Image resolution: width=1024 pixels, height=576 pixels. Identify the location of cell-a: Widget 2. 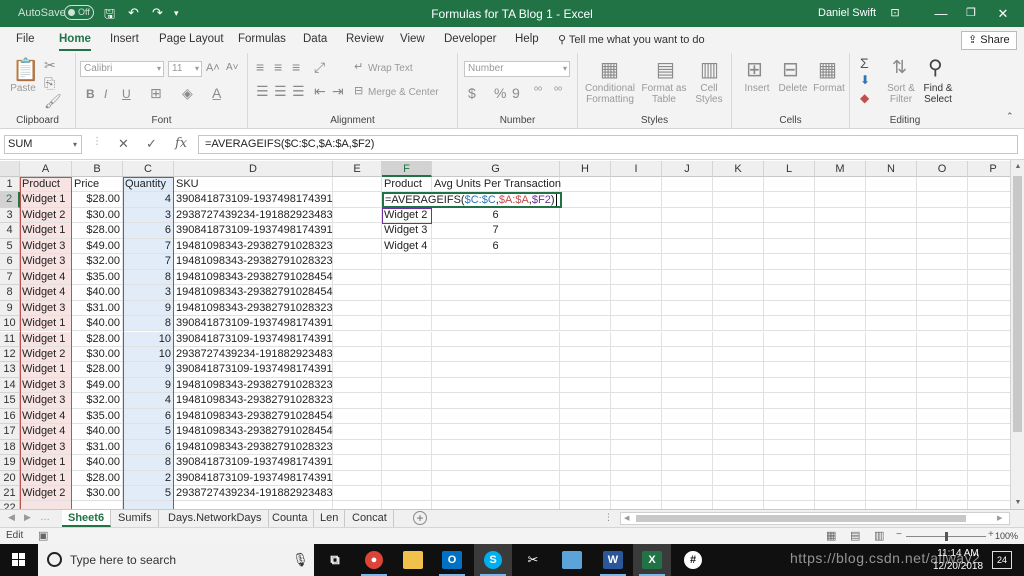
(46, 215).